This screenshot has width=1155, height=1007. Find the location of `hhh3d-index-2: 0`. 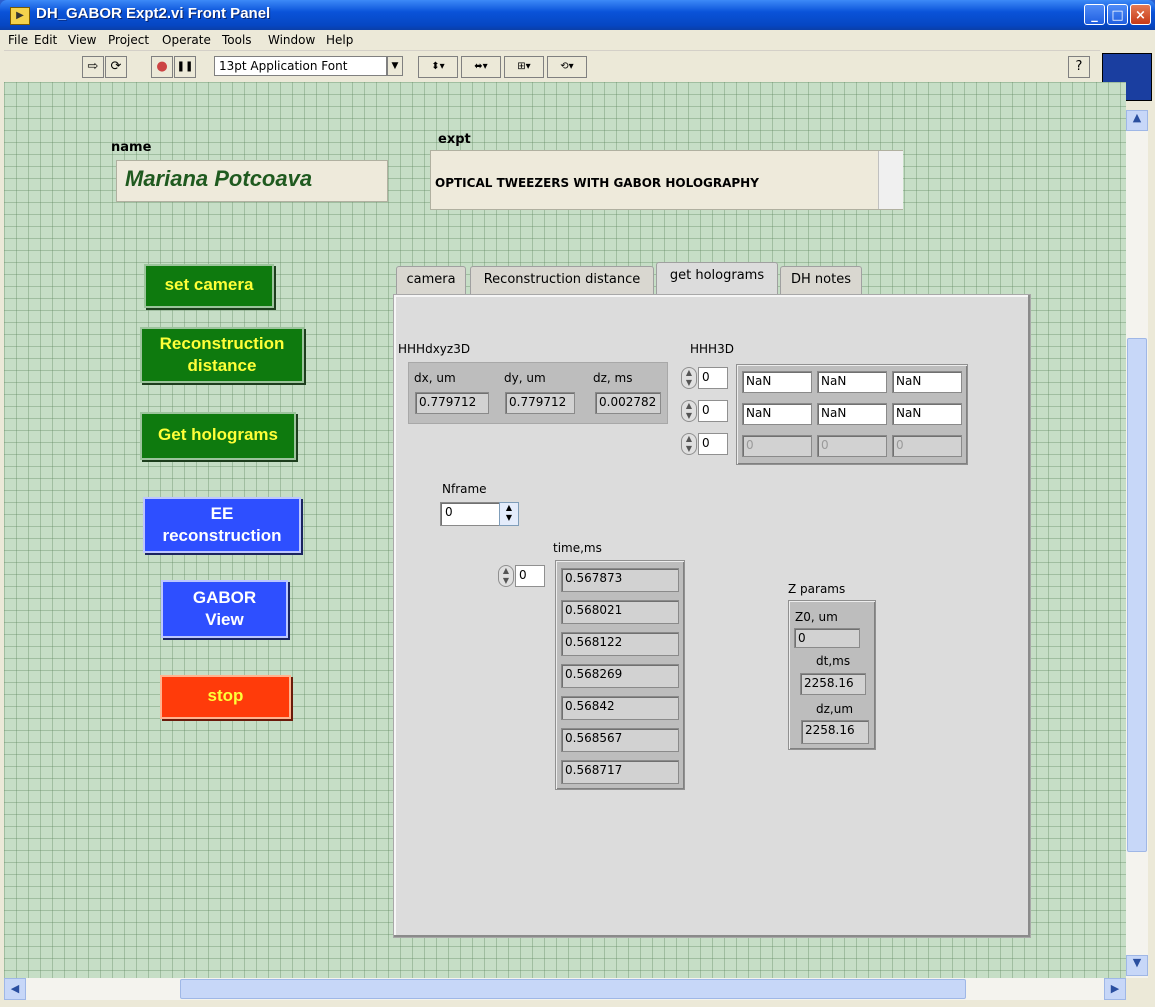

hhh3d-index-2: 0 is located at coordinates (713, 411).